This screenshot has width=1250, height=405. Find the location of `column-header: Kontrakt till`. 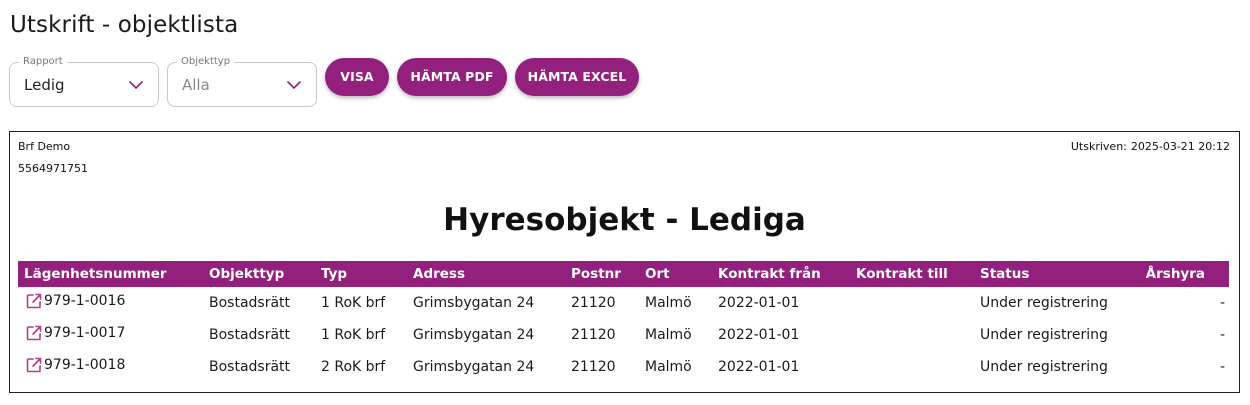

column-header: Kontrakt till is located at coordinates (902, 274).